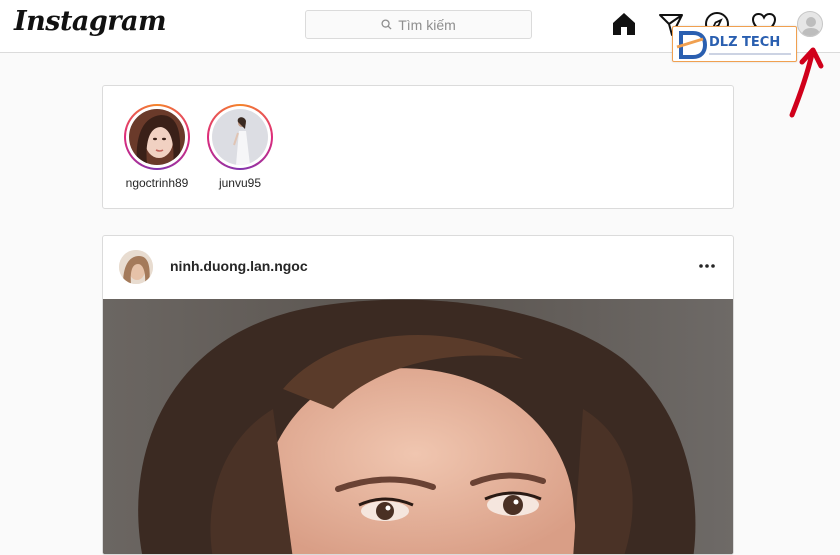 Image resolution: width=840 pixels, height=555 pixels. I want to click on story-username: ngoctrinh89, so click(157, 183).